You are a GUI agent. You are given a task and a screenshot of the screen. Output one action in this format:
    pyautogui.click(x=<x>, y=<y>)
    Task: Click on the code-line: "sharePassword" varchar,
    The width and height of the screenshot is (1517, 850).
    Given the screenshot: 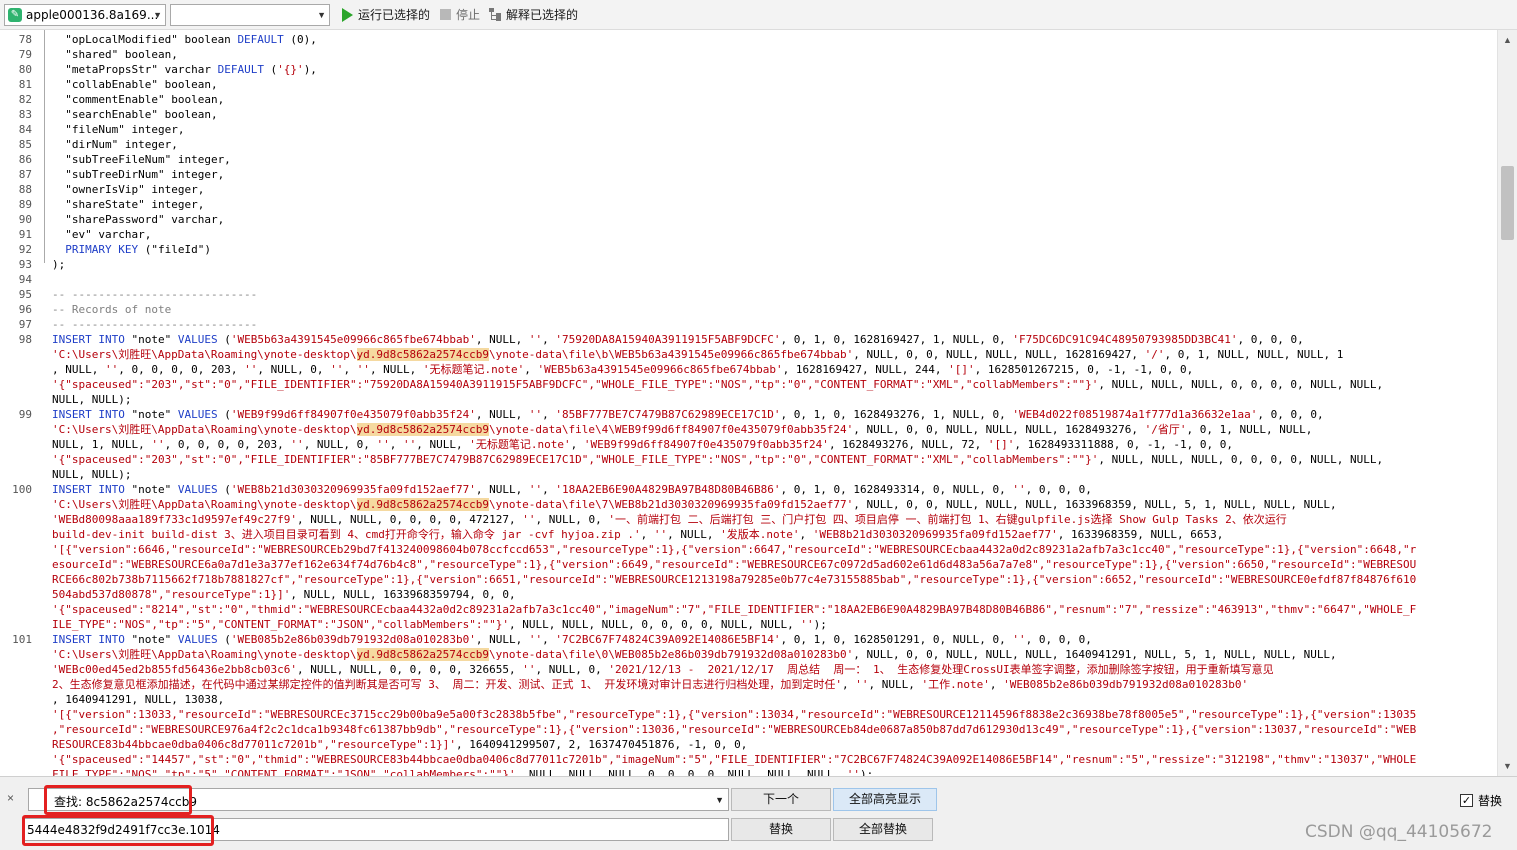 What is the action you would take?
    pyautogui.click(x=772, y=219)
    